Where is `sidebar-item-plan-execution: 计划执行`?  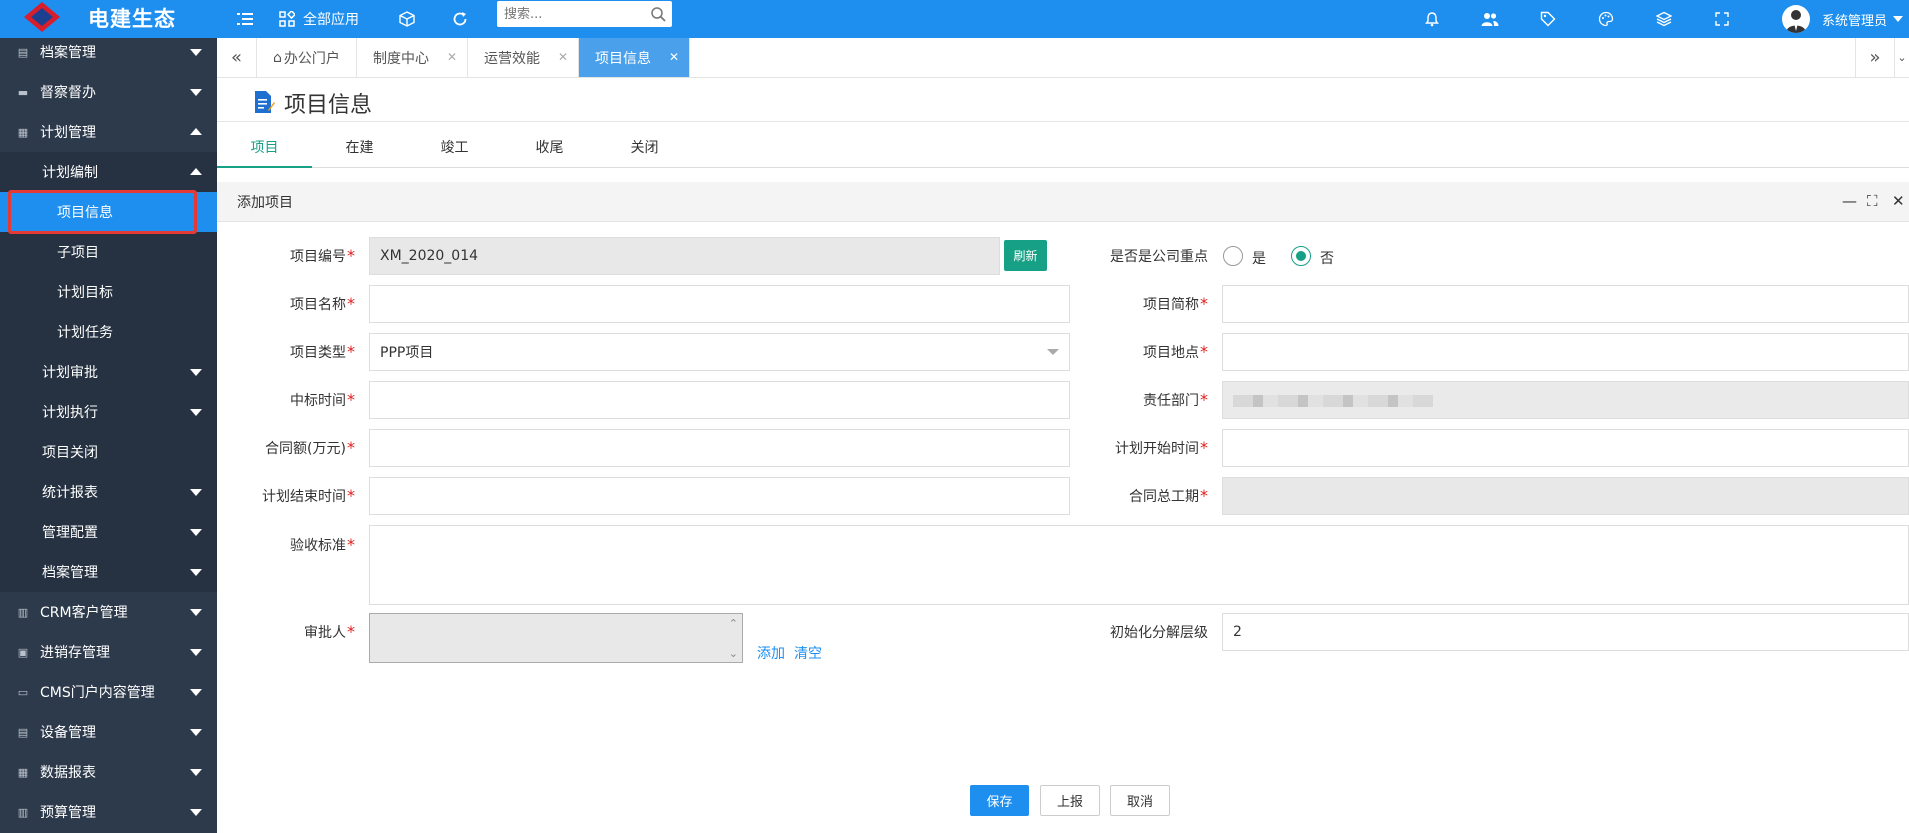 sidebar-item-plan-execution: 计划执行 is located at coordinates (108, 412).